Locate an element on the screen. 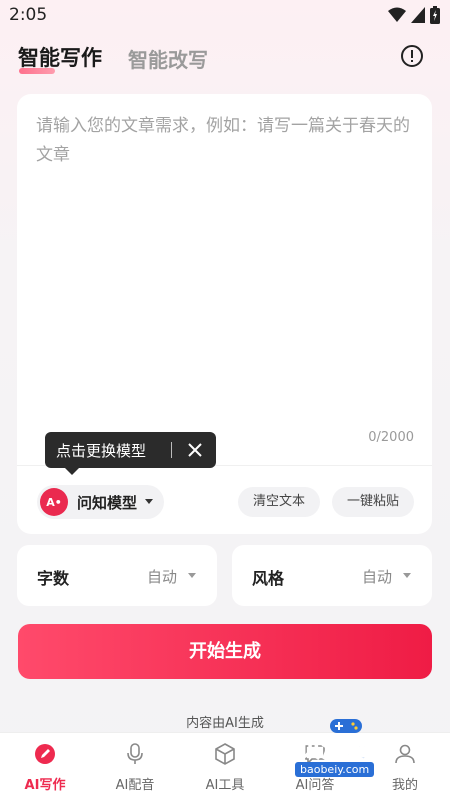 The image size is (450, 800). header: 智能写作 智能改写 is located at coordinates (225, 60).